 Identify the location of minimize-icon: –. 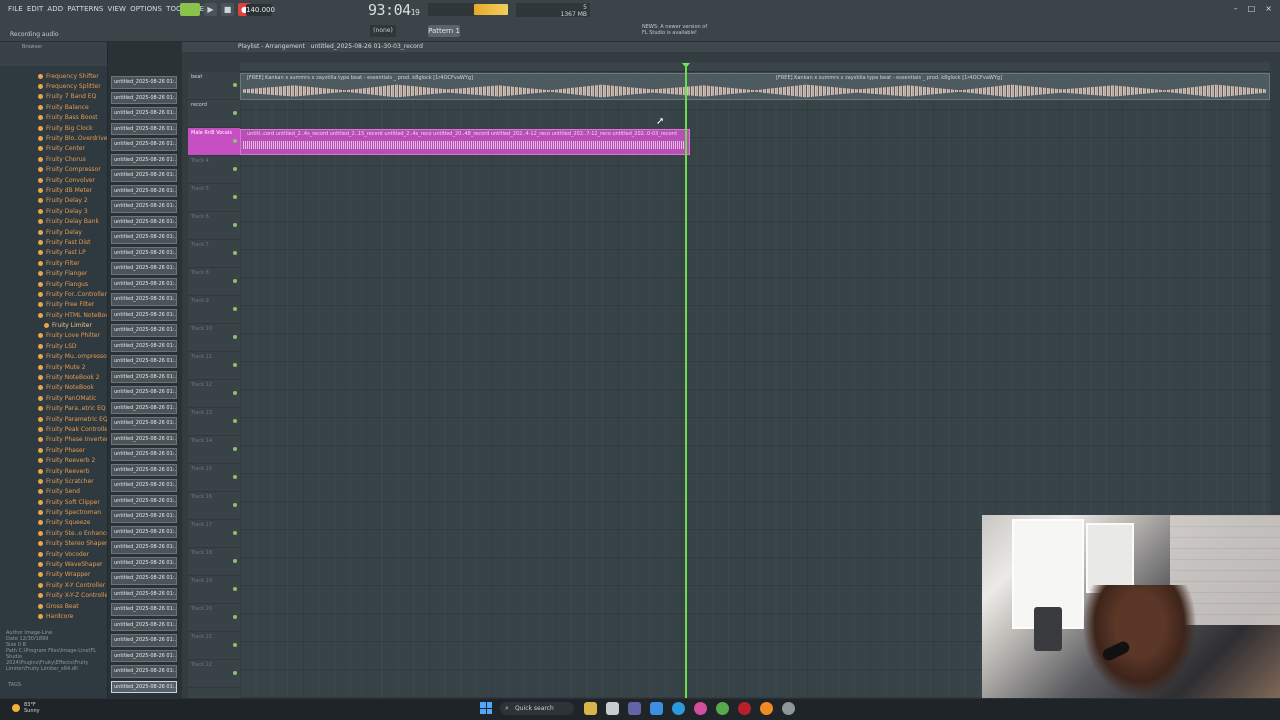
(1236, 8).